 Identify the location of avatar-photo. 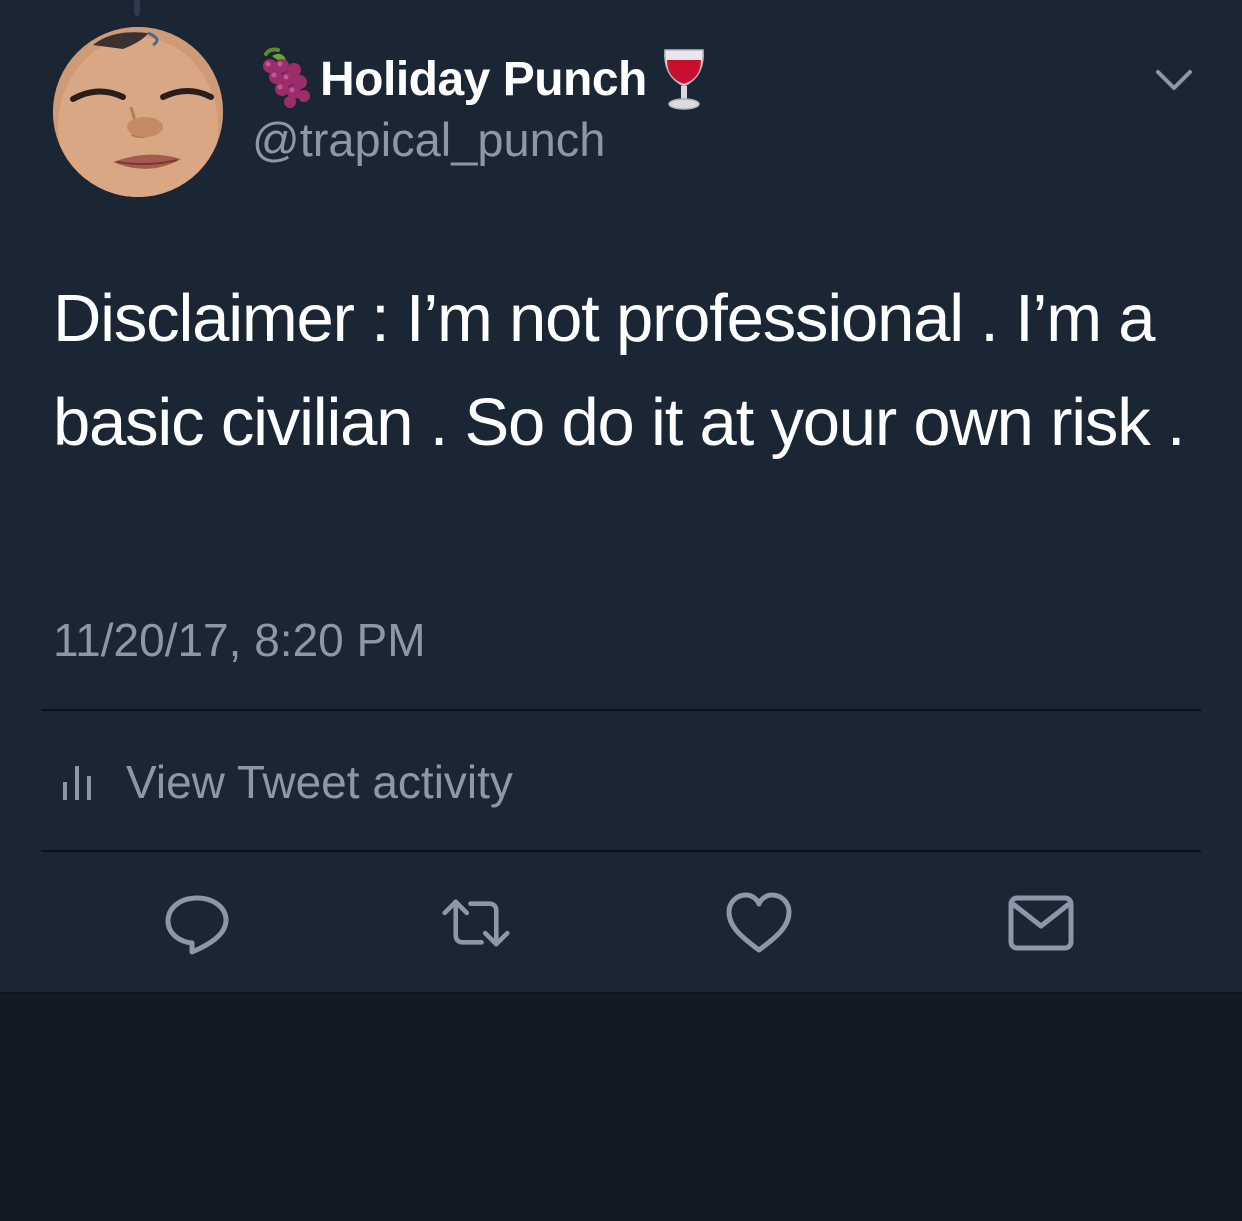
(138, 112).